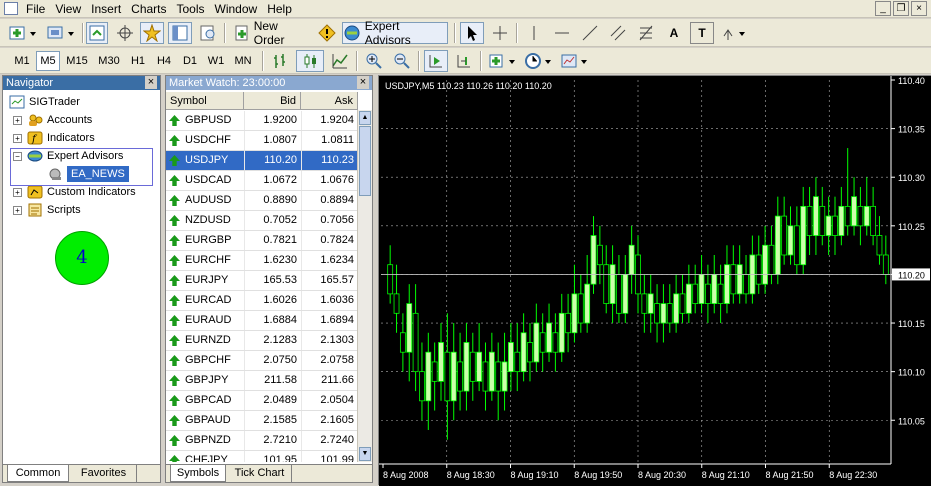 This screenshot has height=486, width=931. What do you see at coordinates (151, 82) in the screenshot?
I see `navigator-close-button: ×` at bounding box center [151, 82].